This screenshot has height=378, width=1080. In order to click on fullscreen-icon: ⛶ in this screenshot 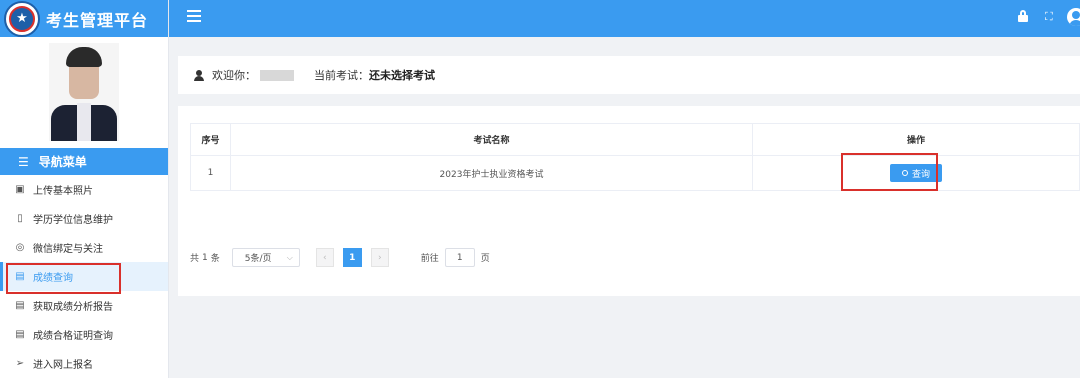, I will do `click(1049, 17)`.